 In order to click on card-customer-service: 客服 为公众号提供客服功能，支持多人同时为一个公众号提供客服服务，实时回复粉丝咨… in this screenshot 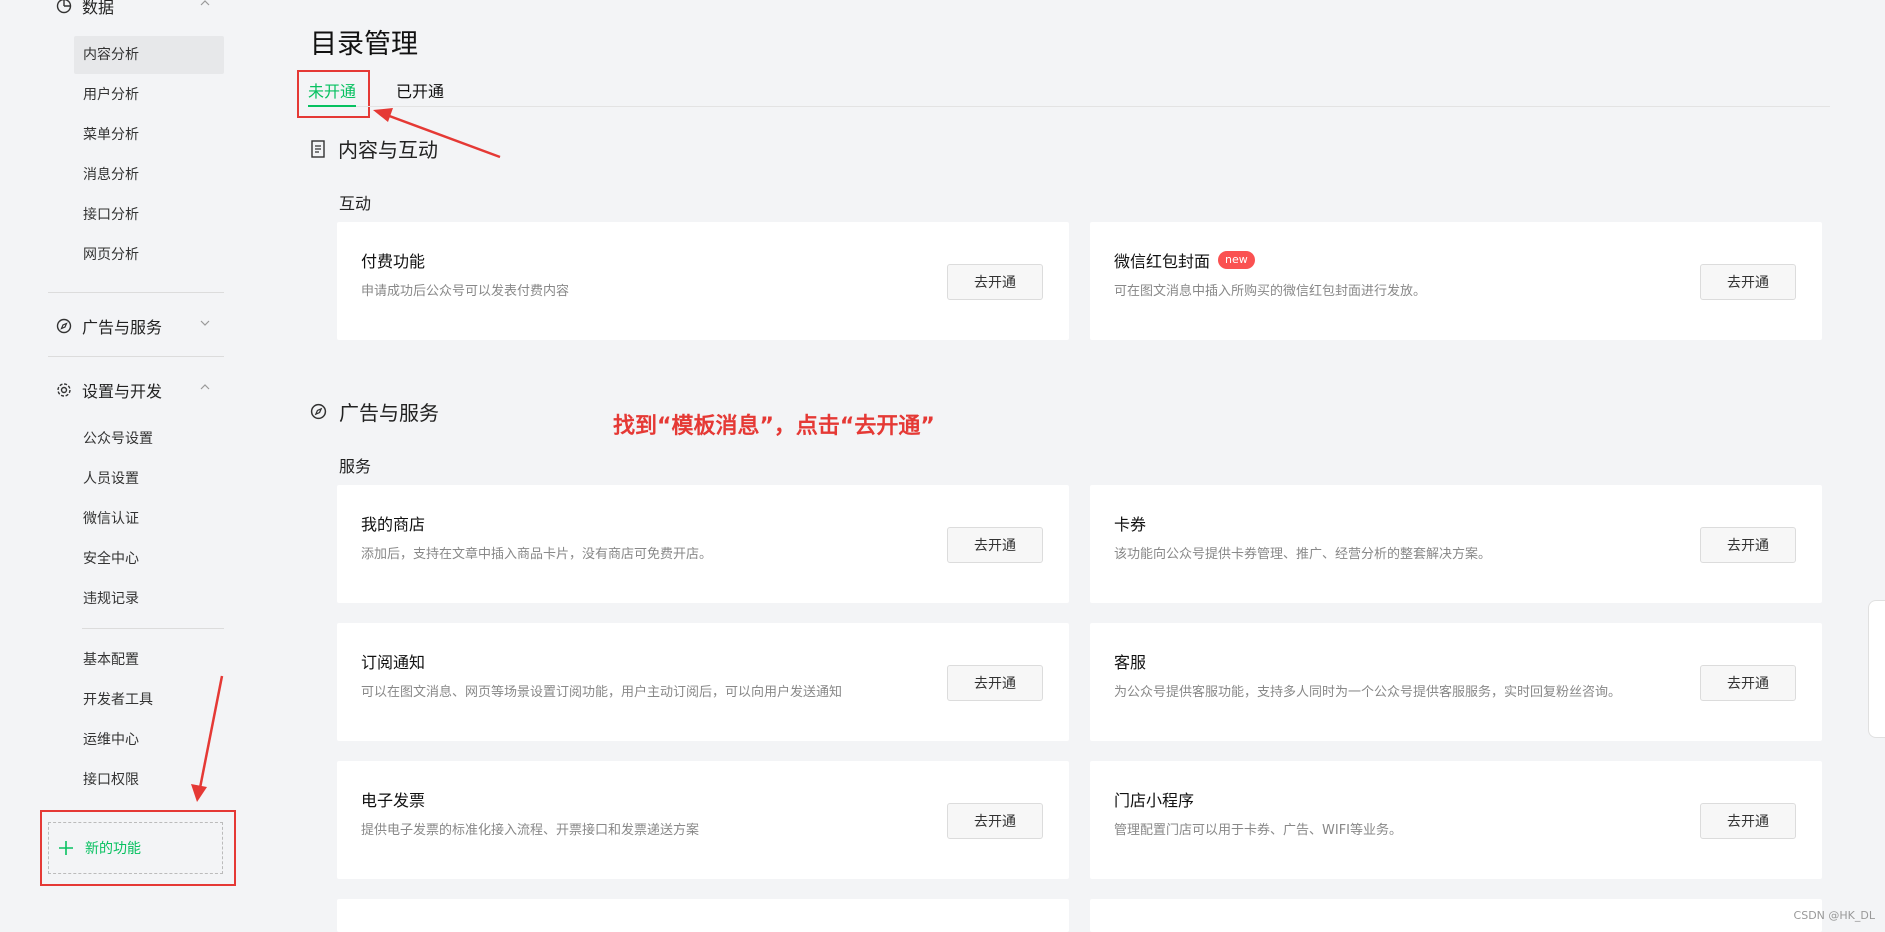, I will do `click(1456, 682)`.